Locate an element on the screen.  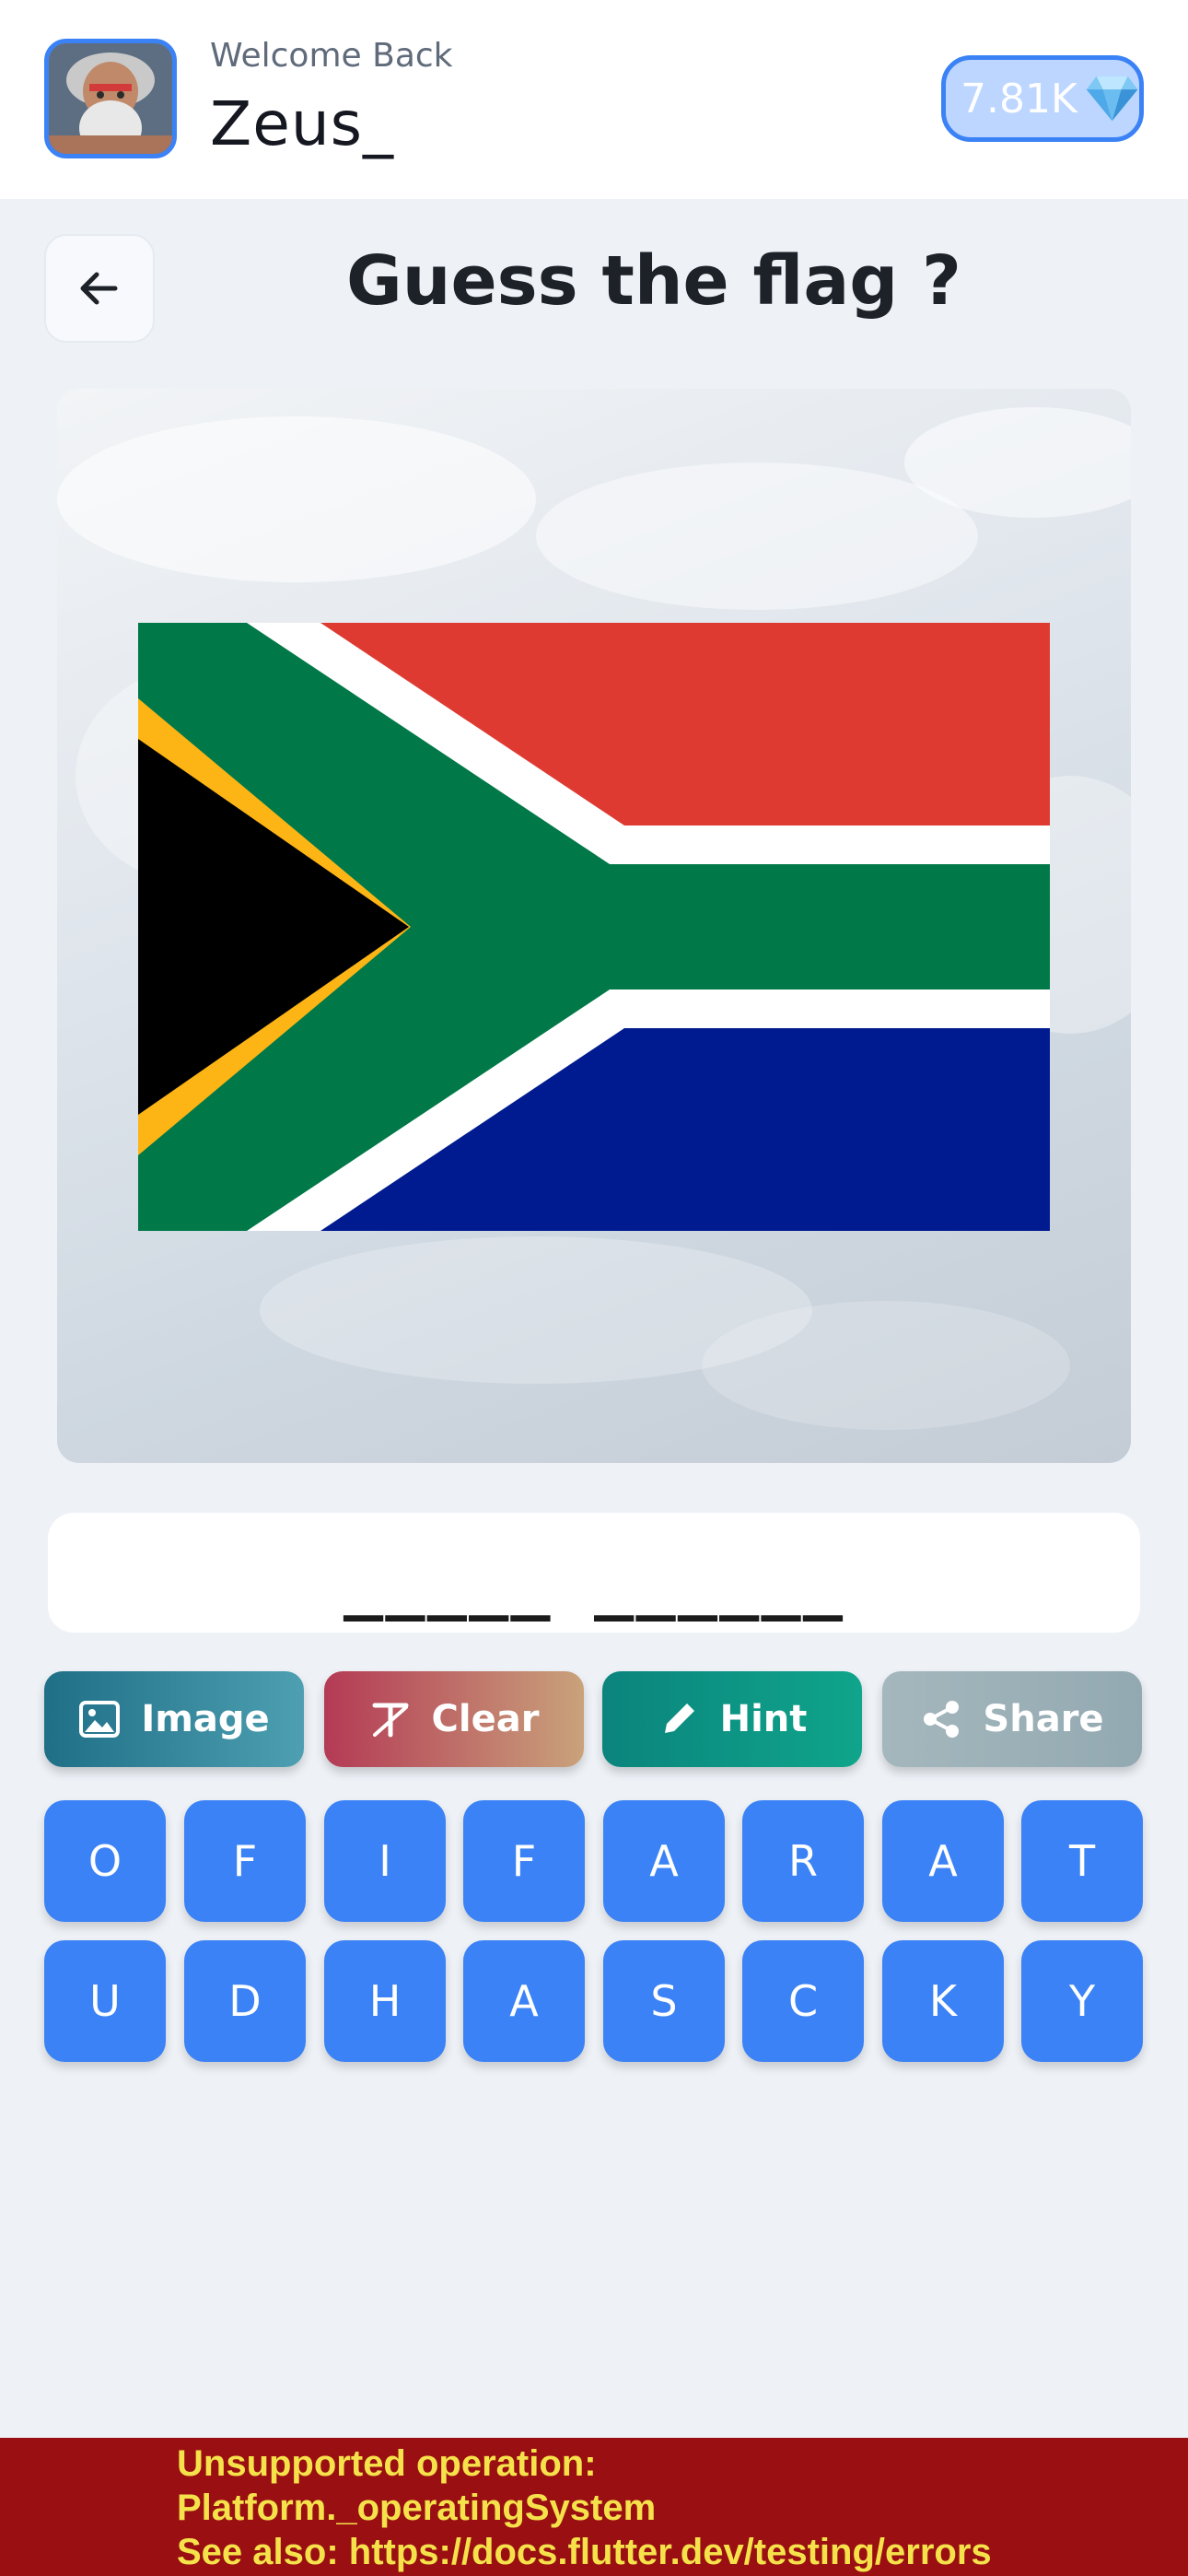
hint-button: Hint is located at coordinates (732, 1719).